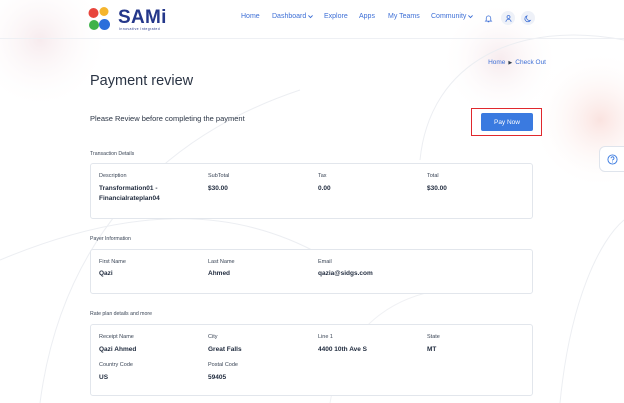 The width and height of the screenshot is (624, 403). I want to click on last-name-value: Ahmed, so click(219, 273).